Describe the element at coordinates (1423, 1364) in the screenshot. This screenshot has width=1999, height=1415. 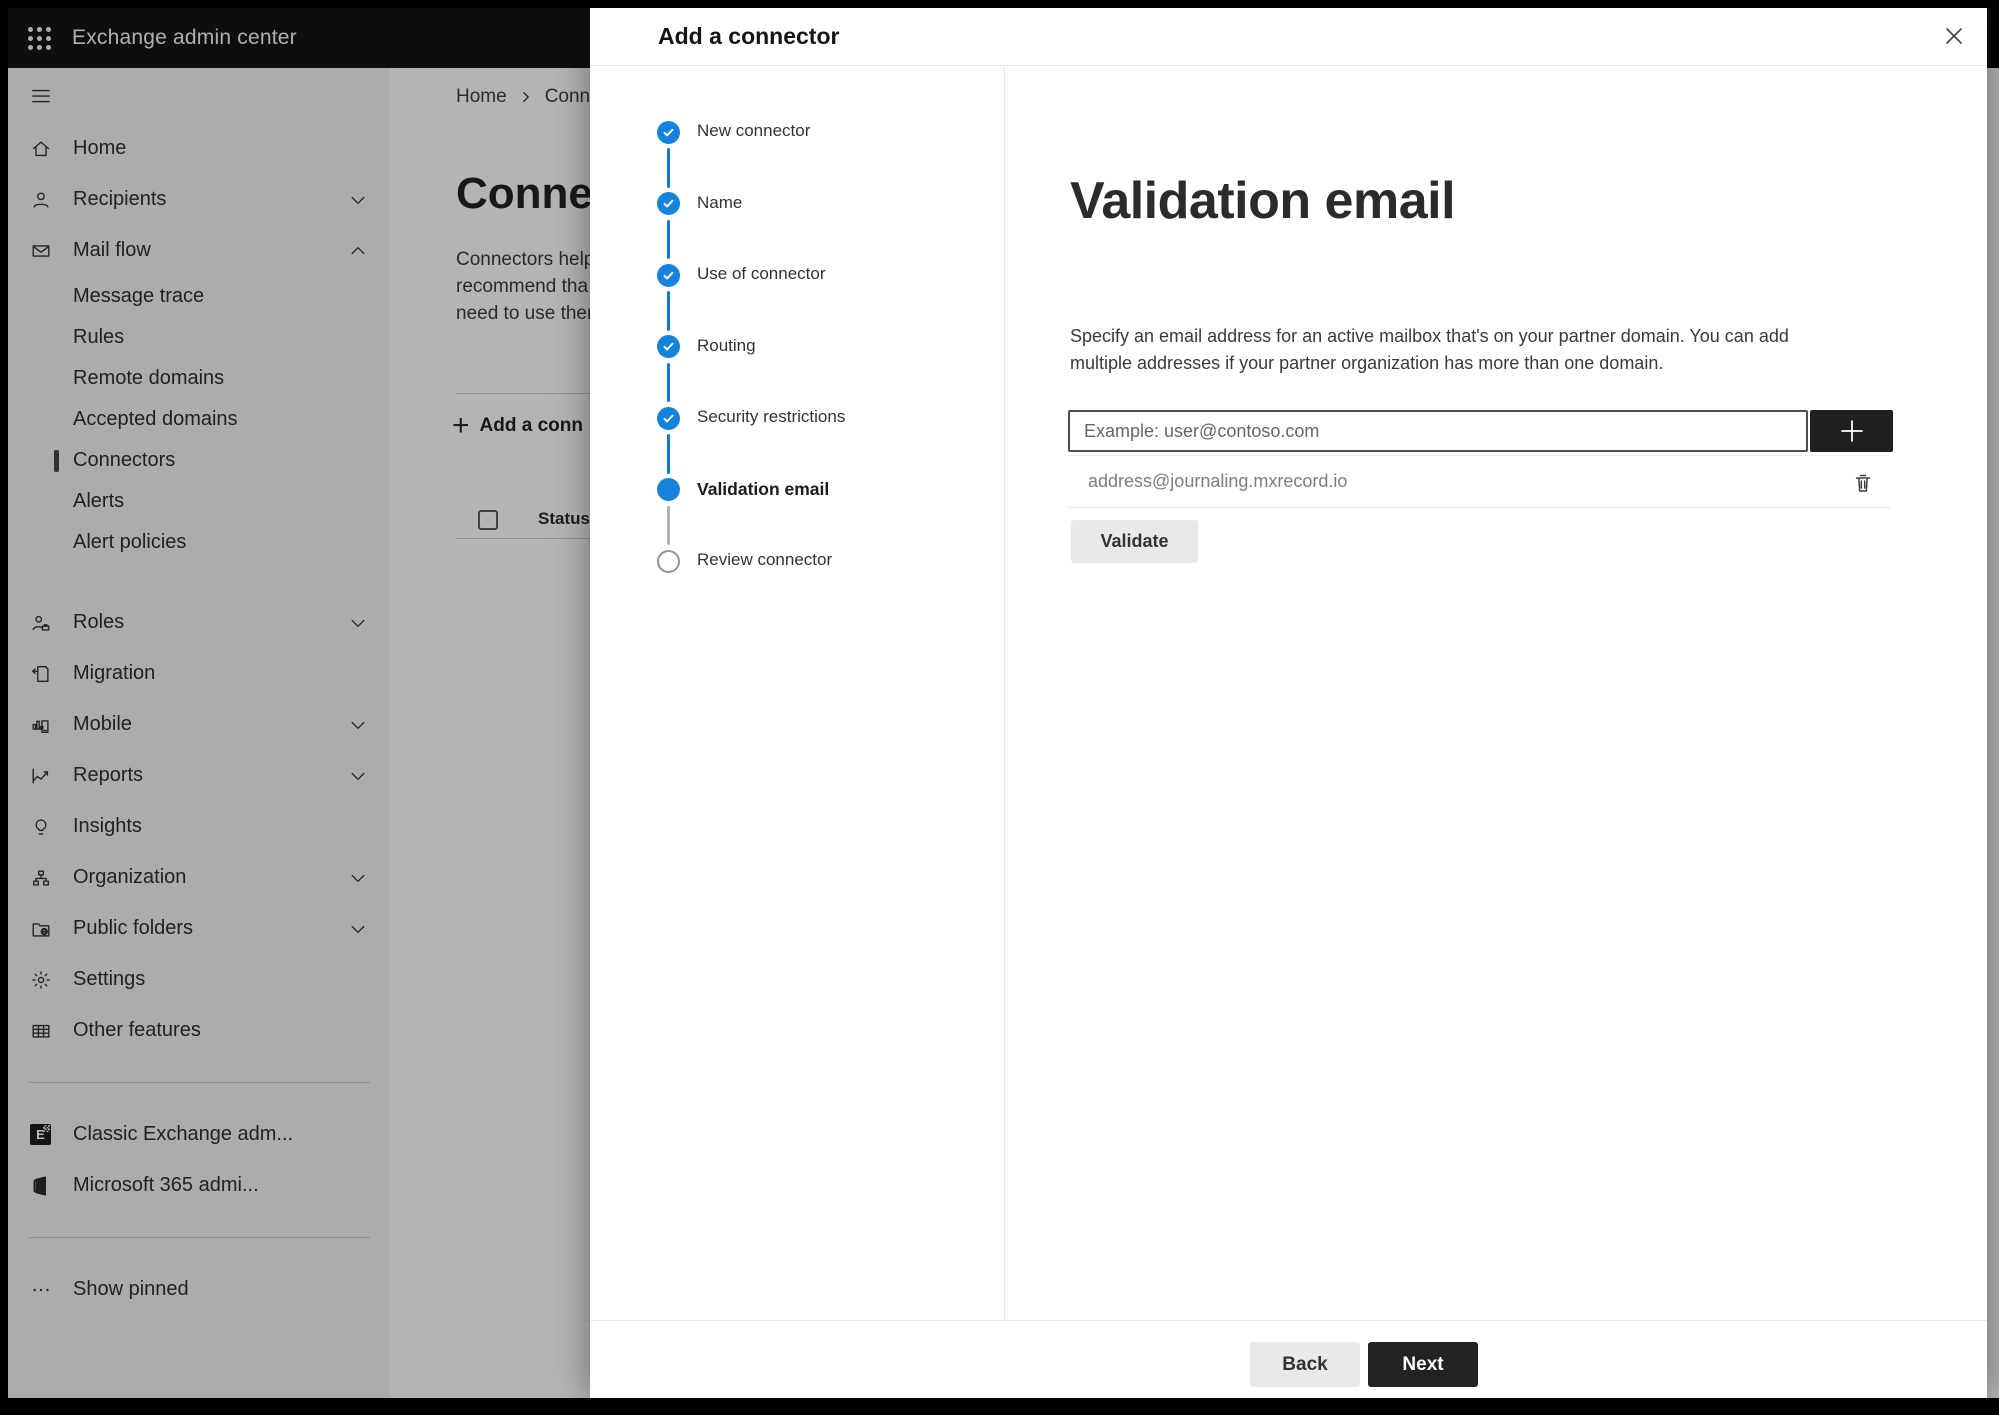
I see `next-button: Next` at that location.